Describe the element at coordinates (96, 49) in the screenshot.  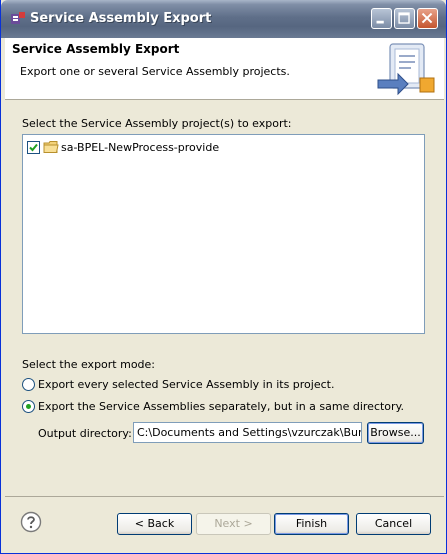
I see `page-title: Service Assembly Export` at that location.